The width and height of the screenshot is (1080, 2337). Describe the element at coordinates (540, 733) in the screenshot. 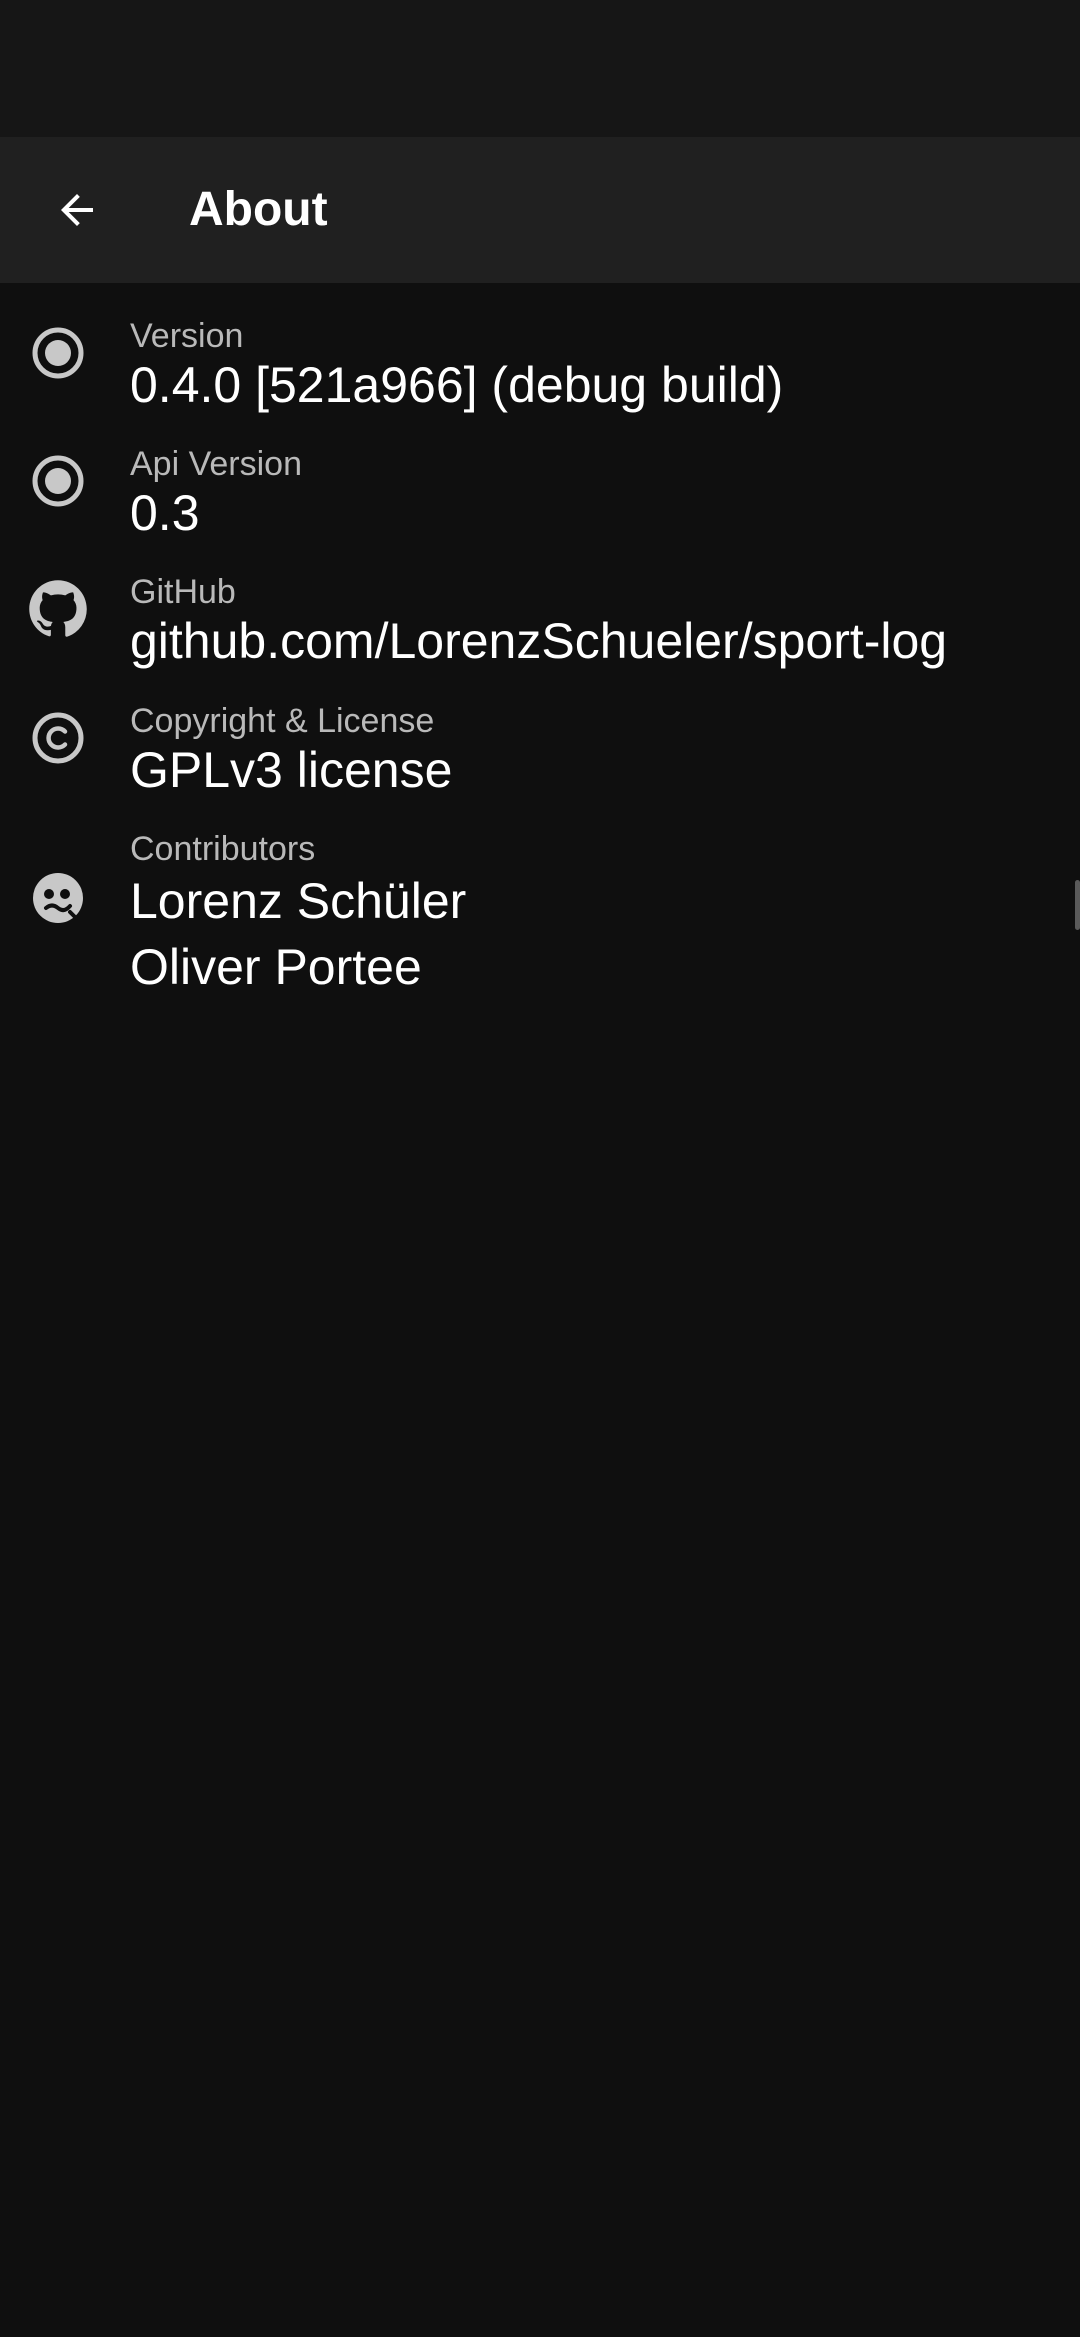

I see `list-item-license: Copyright & License GPLv3 license` at that location.